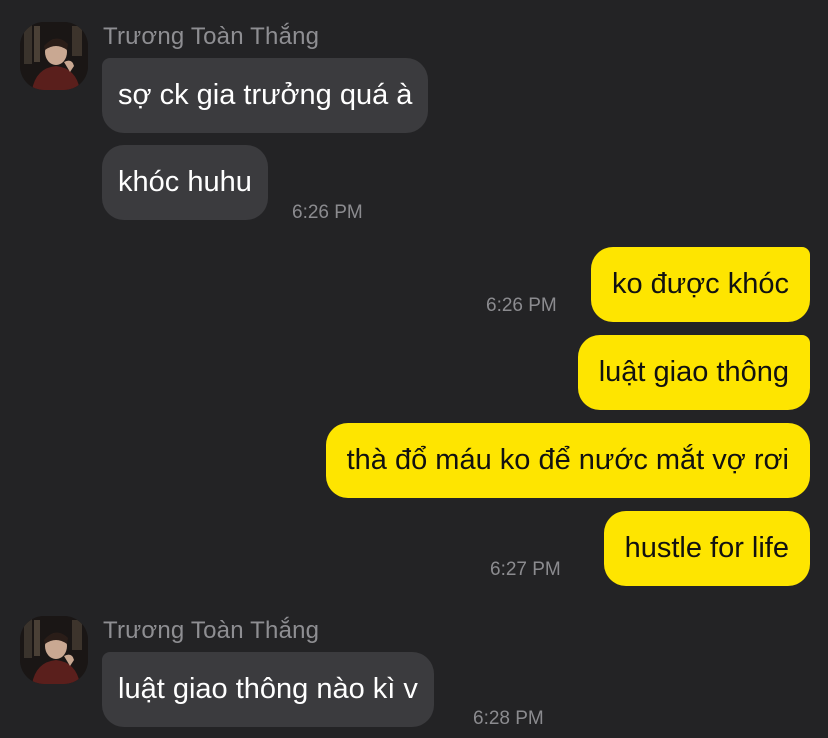 This screenshot has height=738, width=828. What do you see at coordinates (525, 569) in the screenshot?
I see `message-timestamp: 6:27 PM` at bounding box center [525, 569].